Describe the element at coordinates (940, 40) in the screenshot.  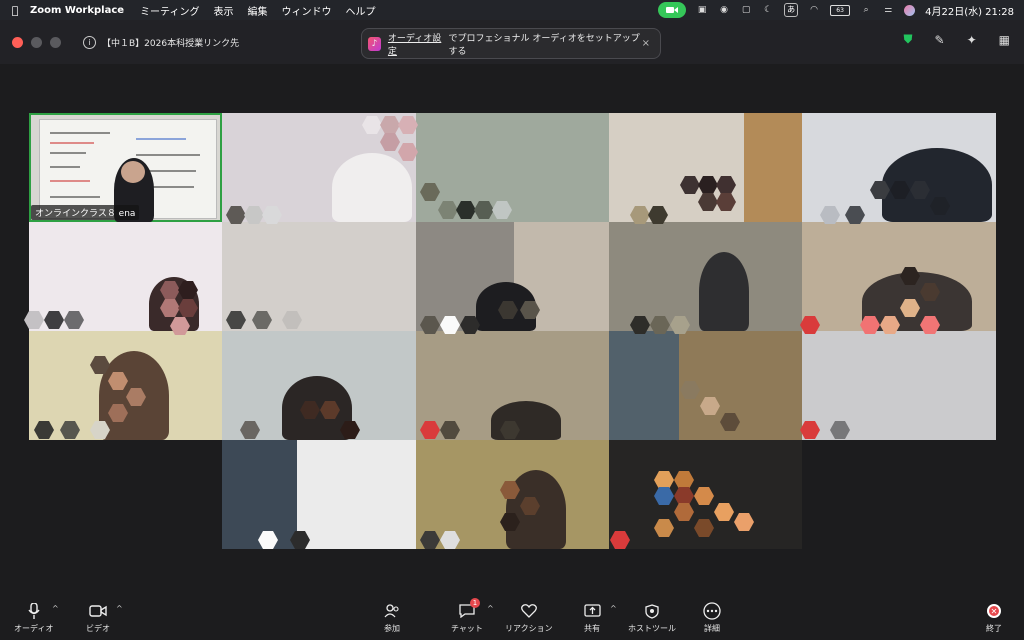
I see `annotate-pen-icon: ✎` at that location.